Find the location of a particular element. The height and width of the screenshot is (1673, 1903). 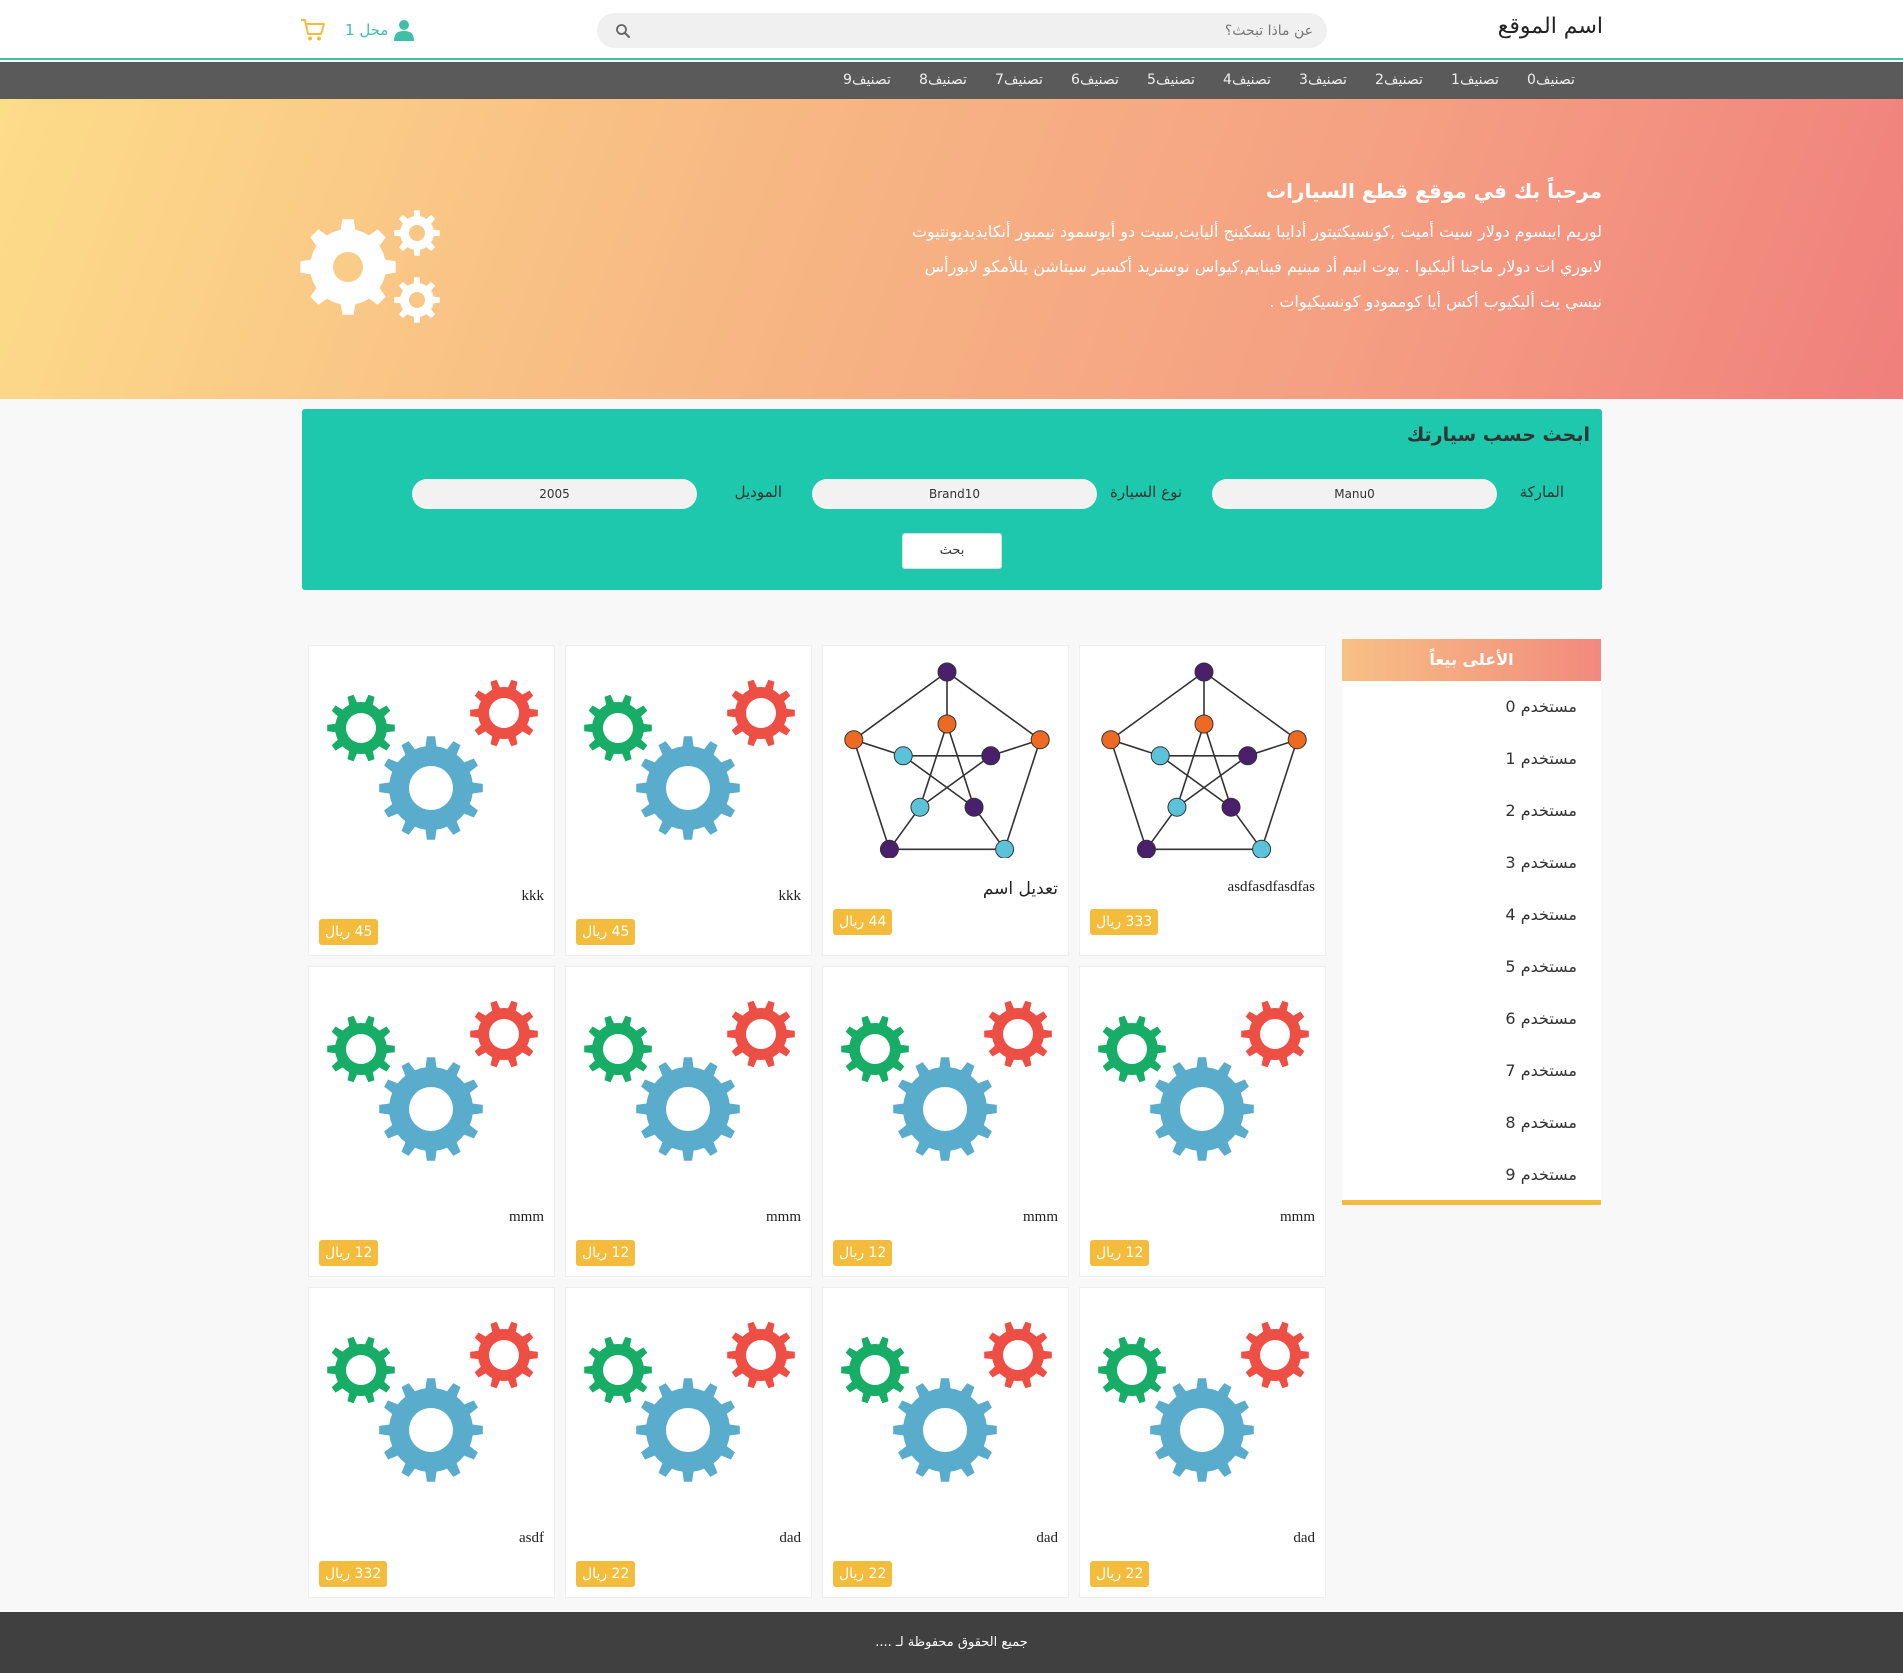

nav-item: تصنيف0 is located at coordinates (1551, 80).